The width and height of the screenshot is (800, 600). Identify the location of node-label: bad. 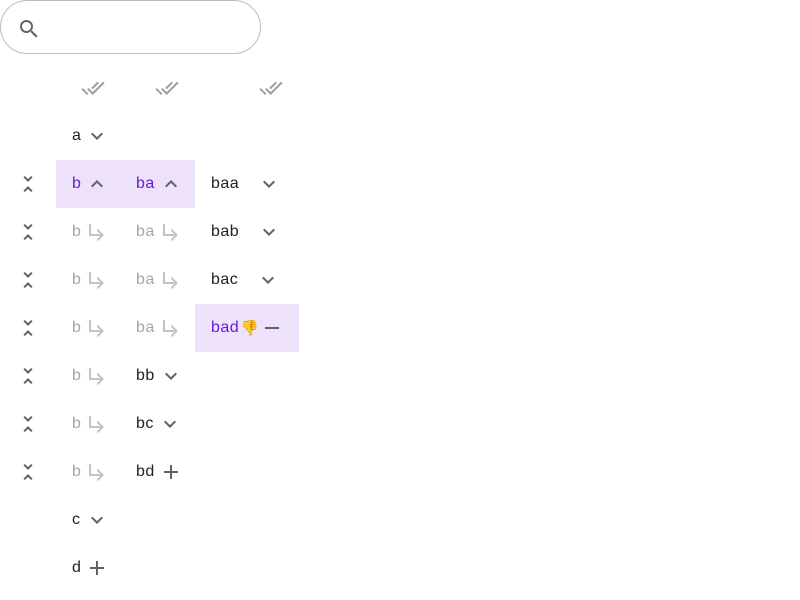
(225, 327).